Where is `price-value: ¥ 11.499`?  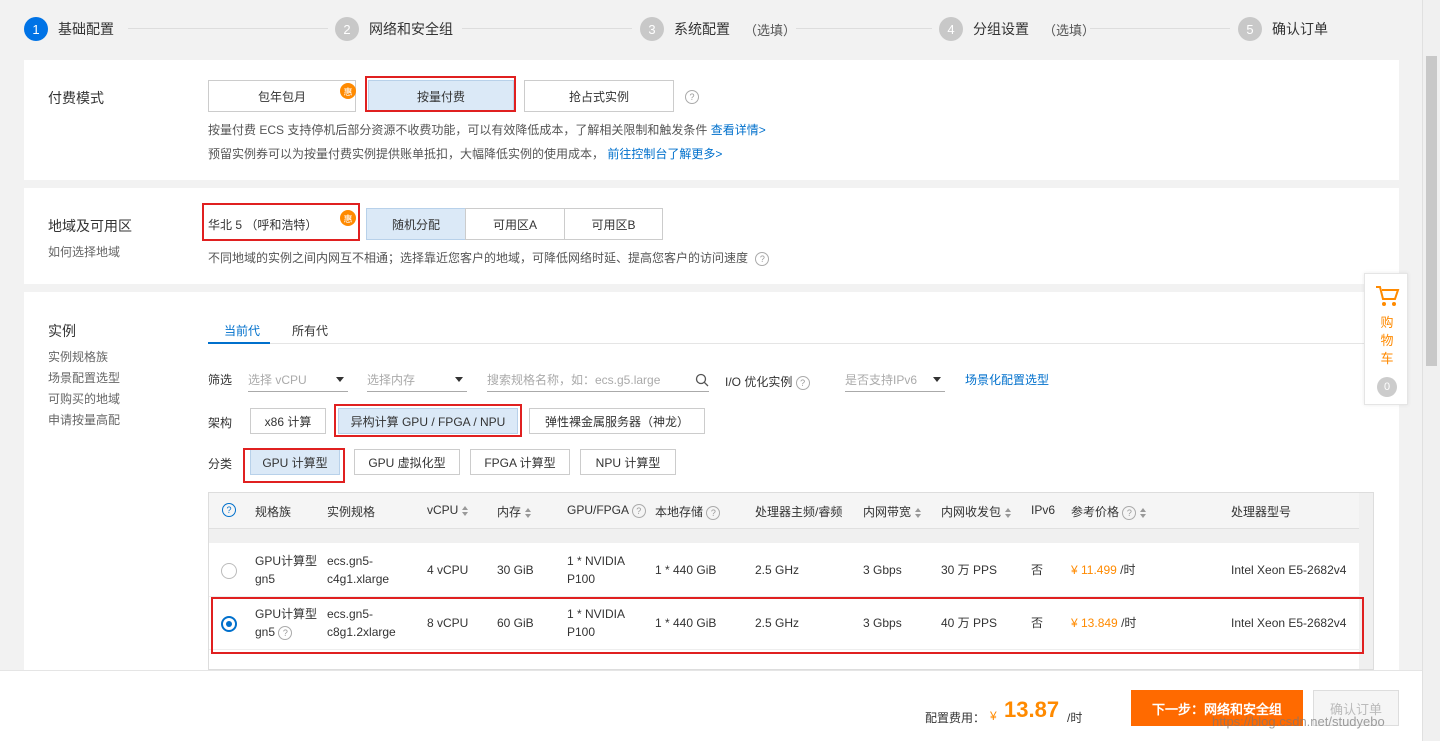
price-value: ¥ 11.499 is located at coordinates (1094, 570).